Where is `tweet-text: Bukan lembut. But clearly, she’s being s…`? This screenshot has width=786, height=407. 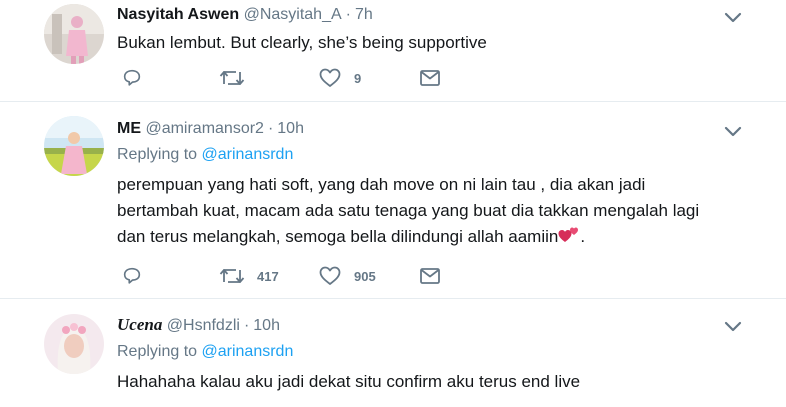
tweet-text: Bukan lembut. But clearly, she’s being s… is located at coordinates (302, 42).